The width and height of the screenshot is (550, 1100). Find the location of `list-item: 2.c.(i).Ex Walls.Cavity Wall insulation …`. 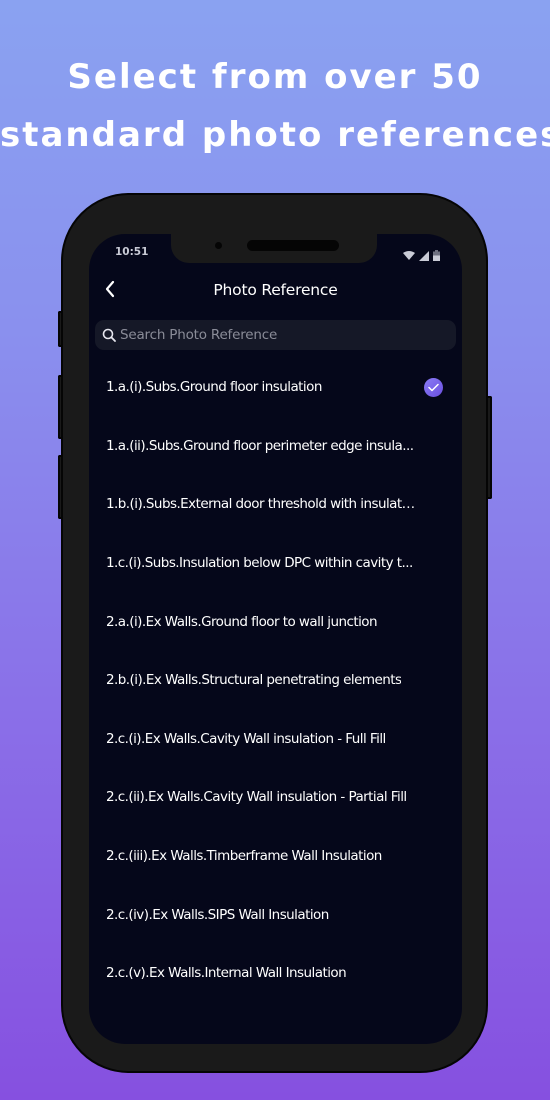

list-item: 2.c.(i).Ex Walls.Cavity Wall insulation … is located at coordinates (275, 739).